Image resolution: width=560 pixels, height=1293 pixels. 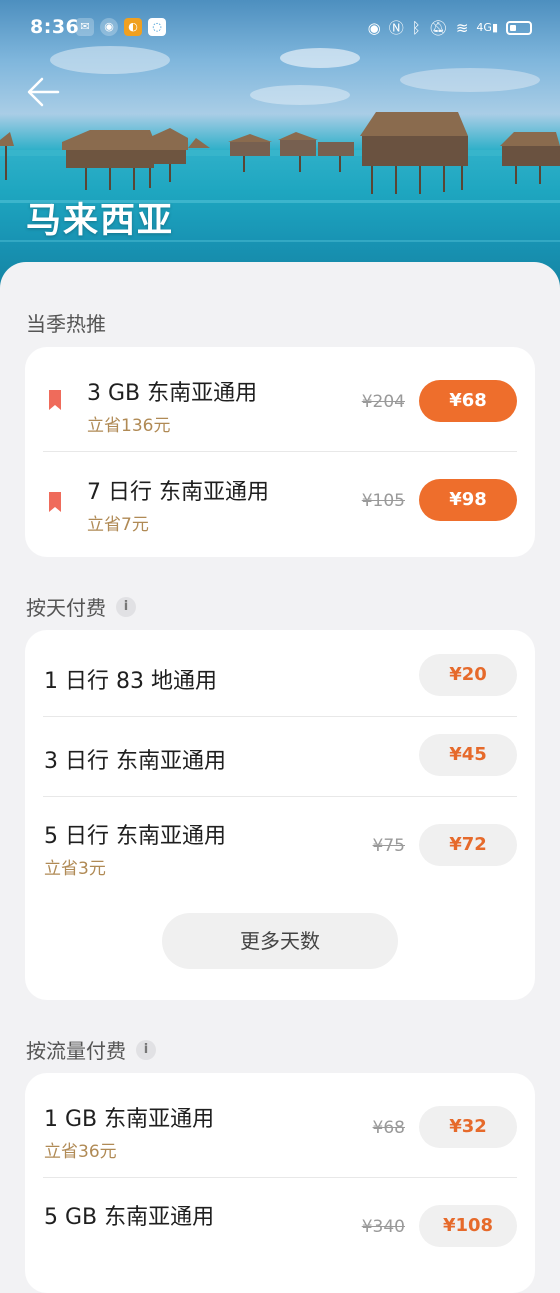 What do you see at coordinates (280, 1125) in the screenshot?
I see `list-item: 1 GB 东南亚通用 立省36元 ¥68 ¥32` at bounding box center [280, 1125].